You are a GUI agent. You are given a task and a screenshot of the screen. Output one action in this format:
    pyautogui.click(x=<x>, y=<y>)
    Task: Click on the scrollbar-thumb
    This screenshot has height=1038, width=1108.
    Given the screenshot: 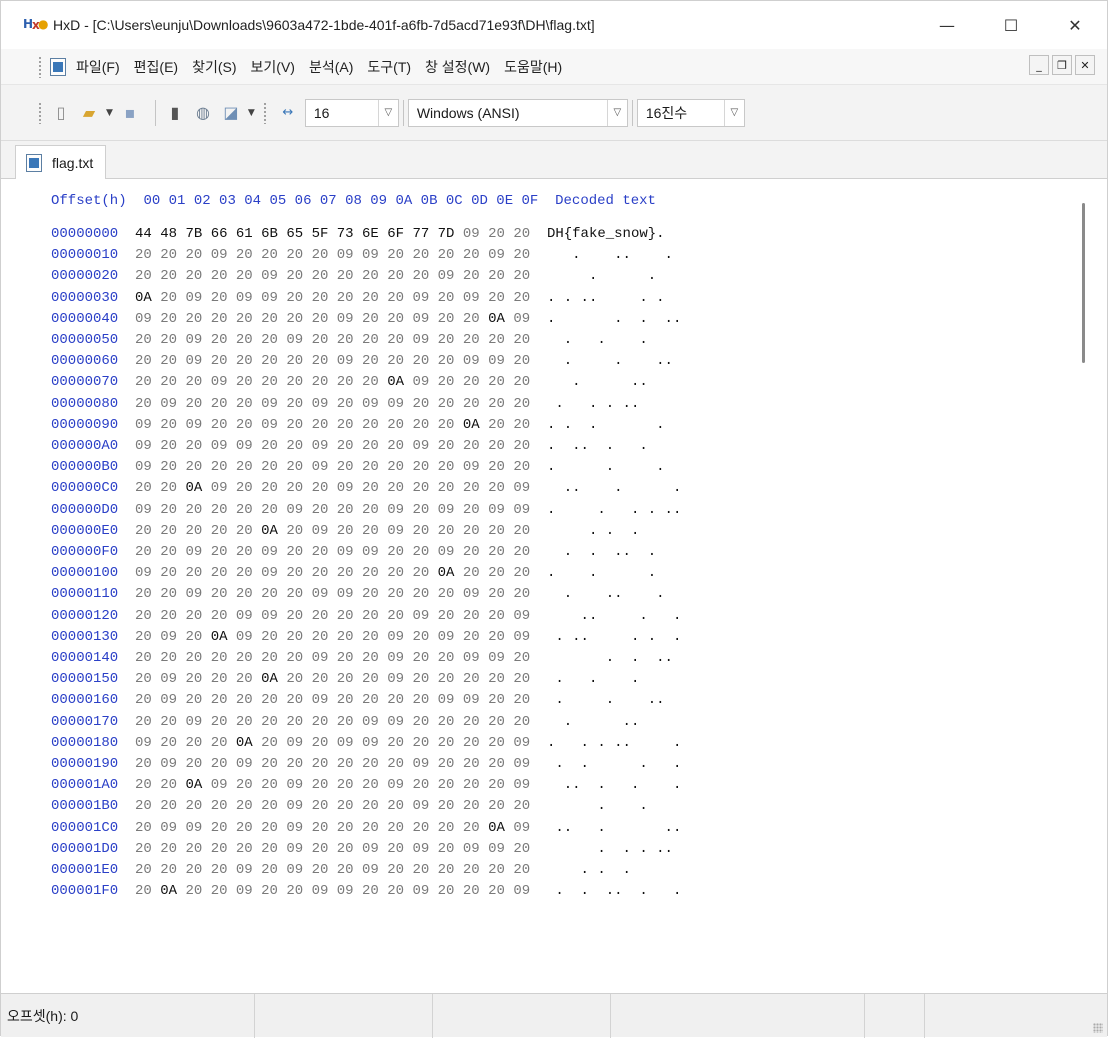 What is the action you would take?
    pyautogui.click(x=1083, y=283)
    